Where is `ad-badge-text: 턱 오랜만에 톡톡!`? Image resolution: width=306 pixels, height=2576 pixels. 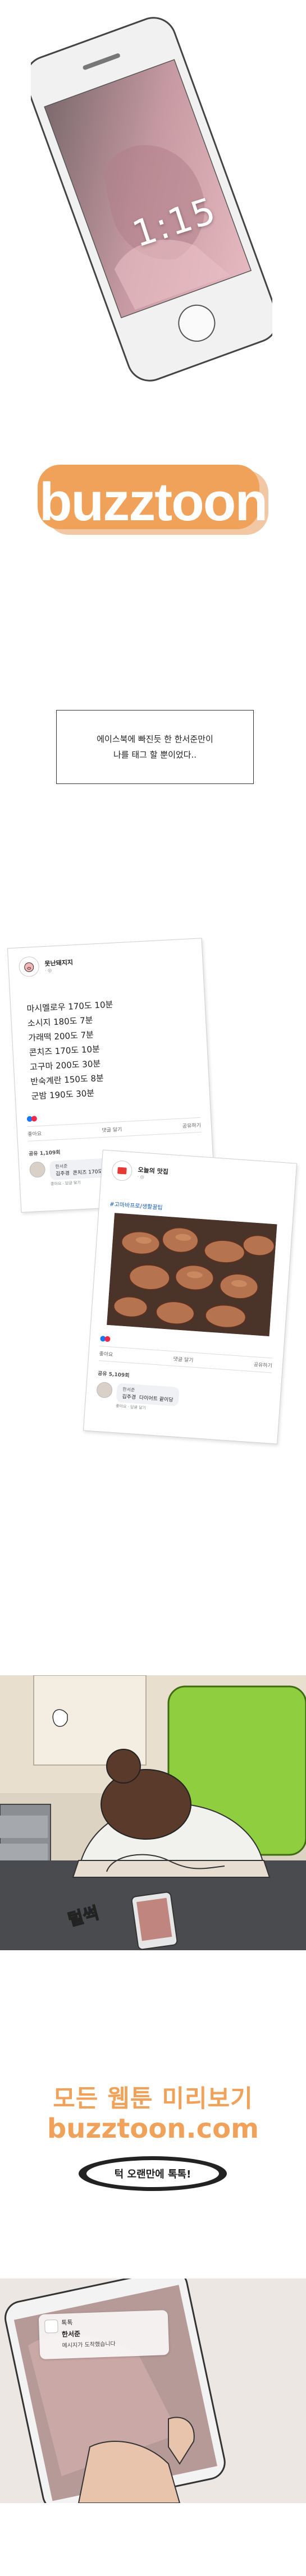
ad-badge-text: 턱 오랜만에 톡톡! is located at coordinates (152, 2173).